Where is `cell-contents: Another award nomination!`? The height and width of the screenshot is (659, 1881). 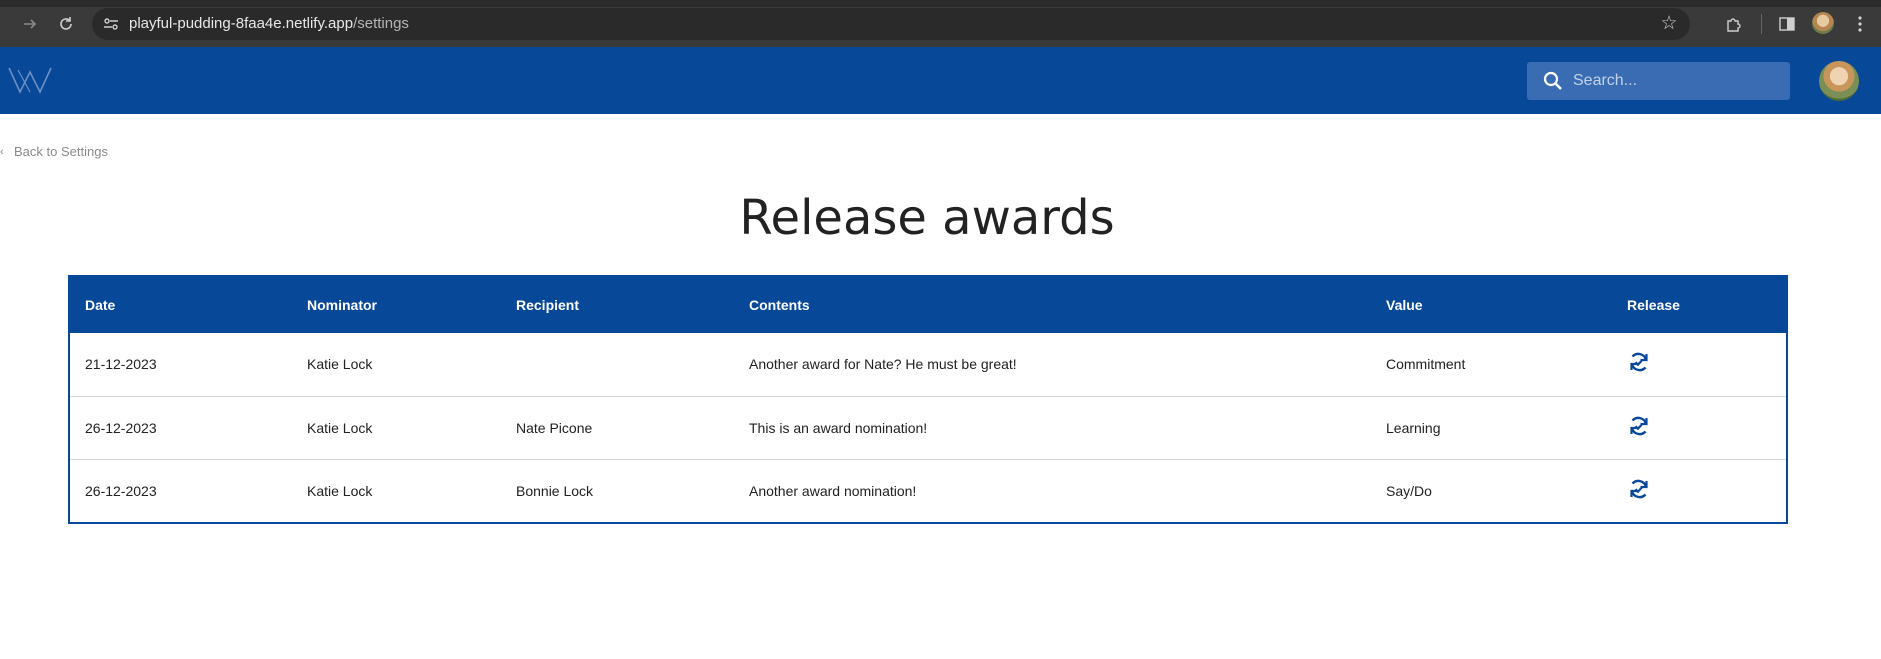
cell-contents: Another award nomination! is located at coordinates (833, 490).